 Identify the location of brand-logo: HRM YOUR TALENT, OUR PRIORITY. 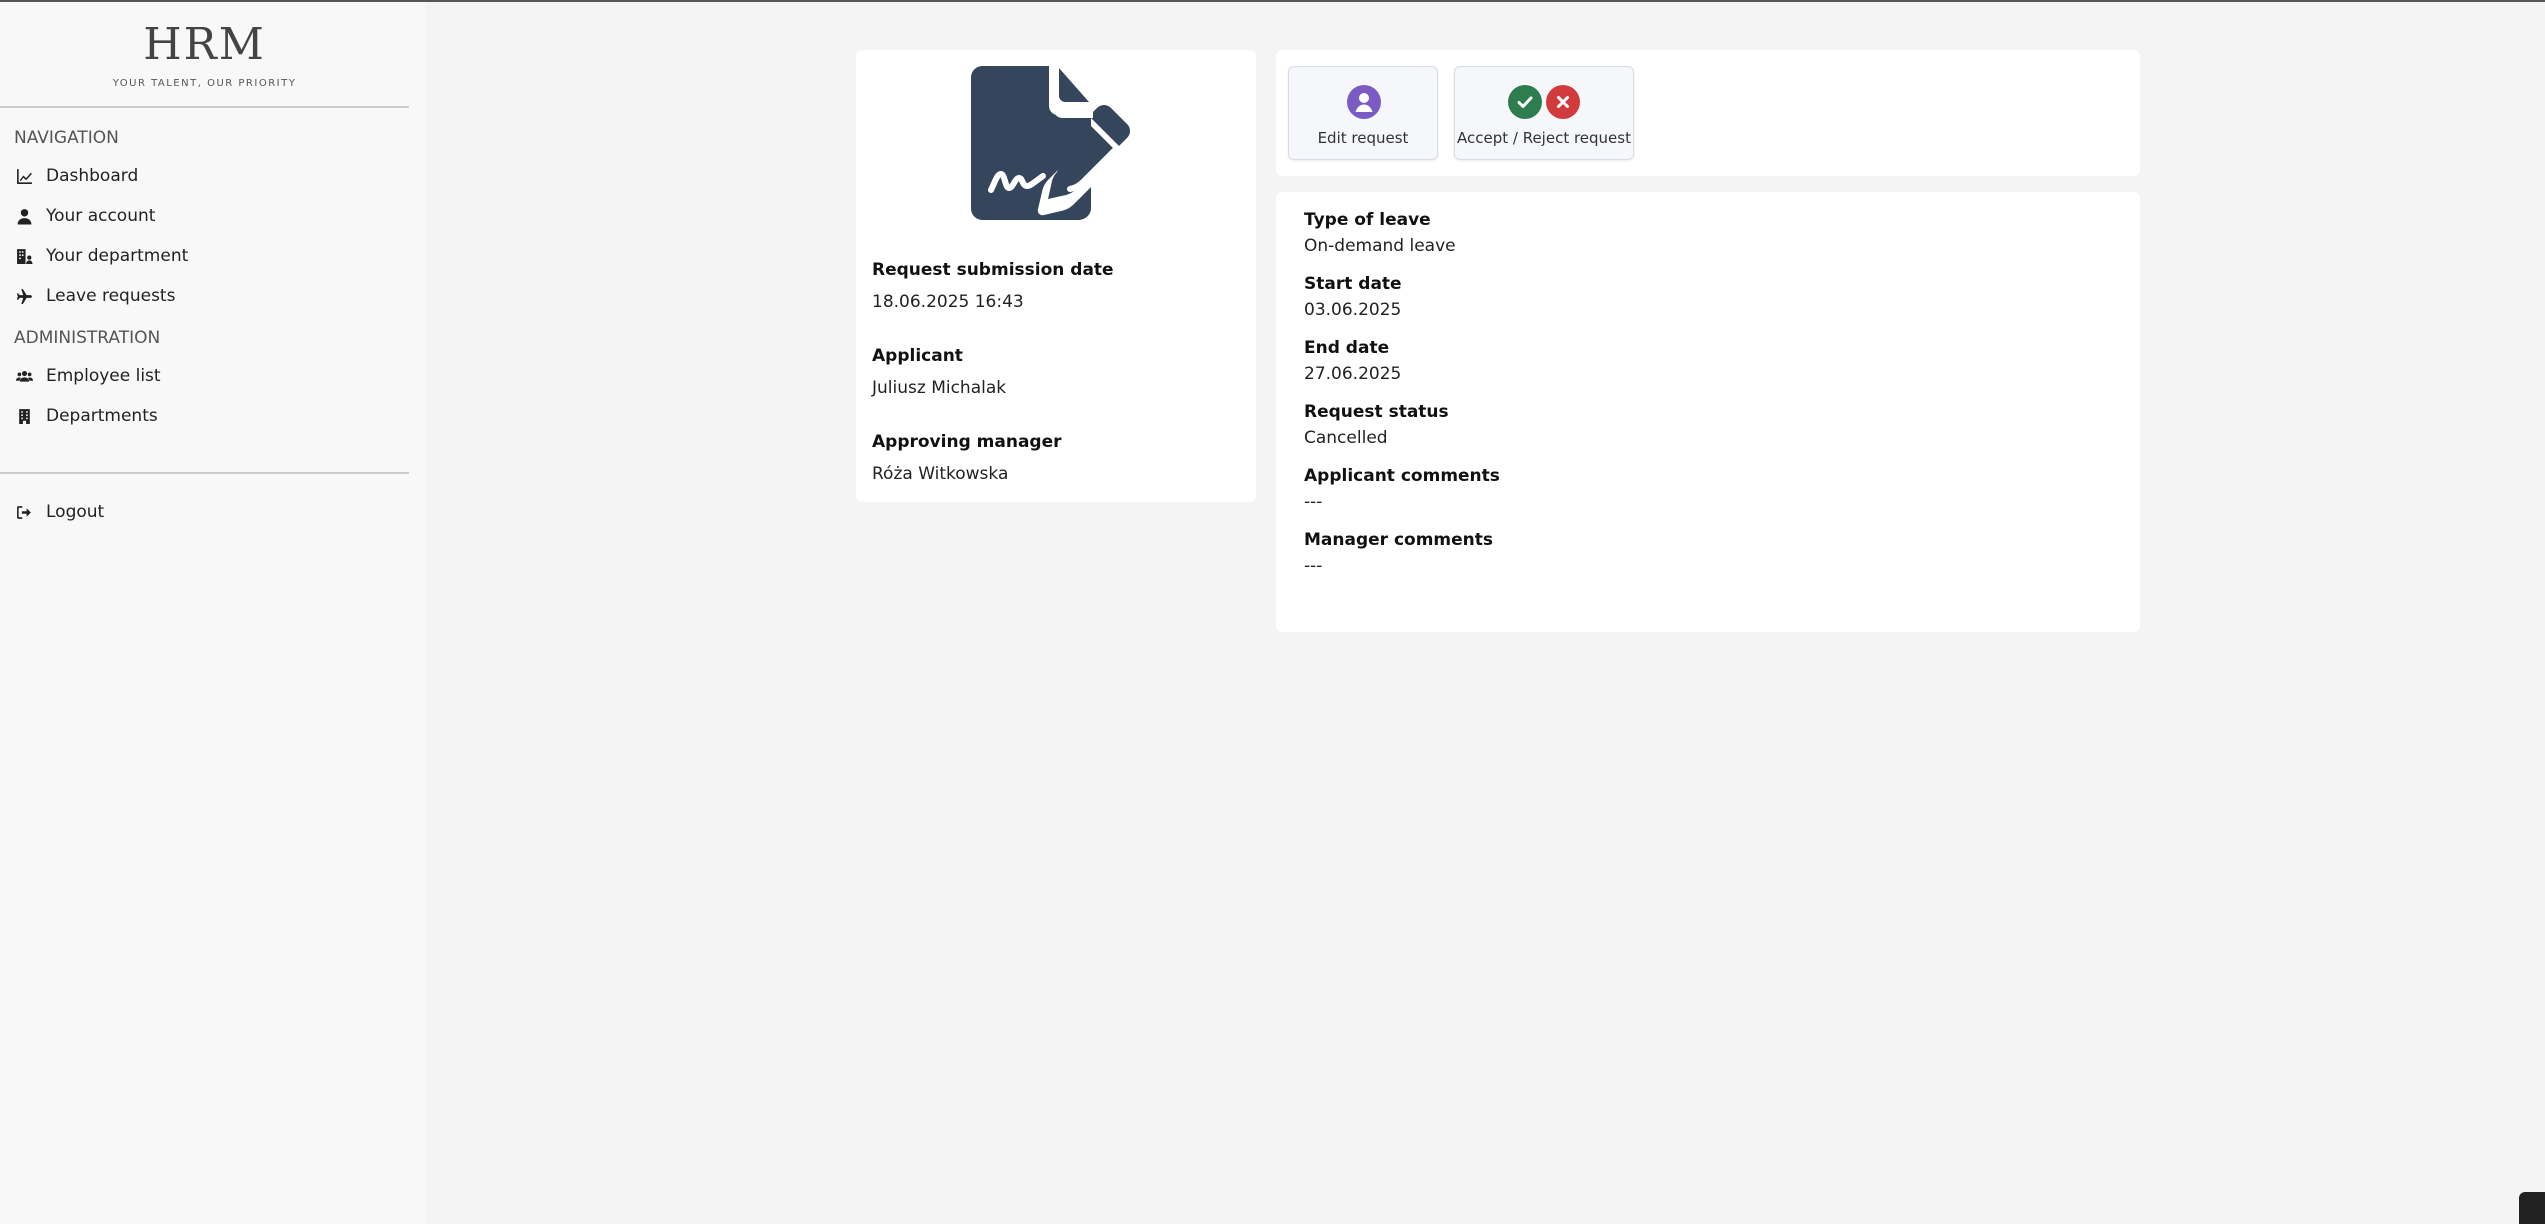
(204, 54).